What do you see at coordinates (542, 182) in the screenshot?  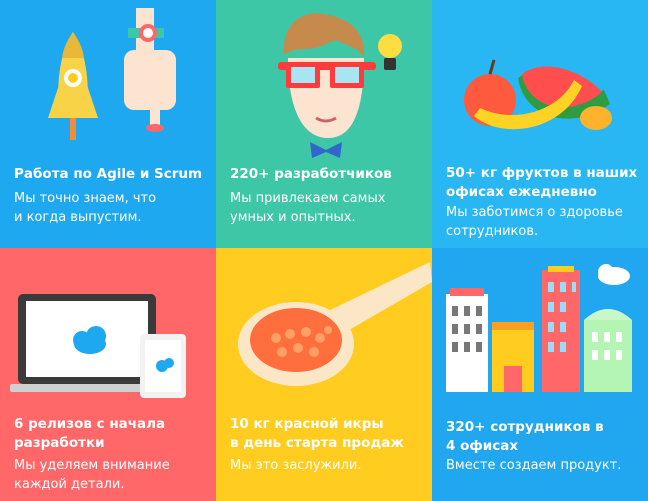 I see `tile-title: 50+ кг фруктов в наших офисах ежедневно` at bounding box center [542, 182].